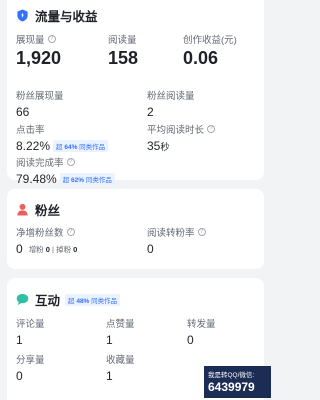 Image resolution: width=320 pixels, height=400 pixels. I want to click on comments-value: 1, so click(19, 340).